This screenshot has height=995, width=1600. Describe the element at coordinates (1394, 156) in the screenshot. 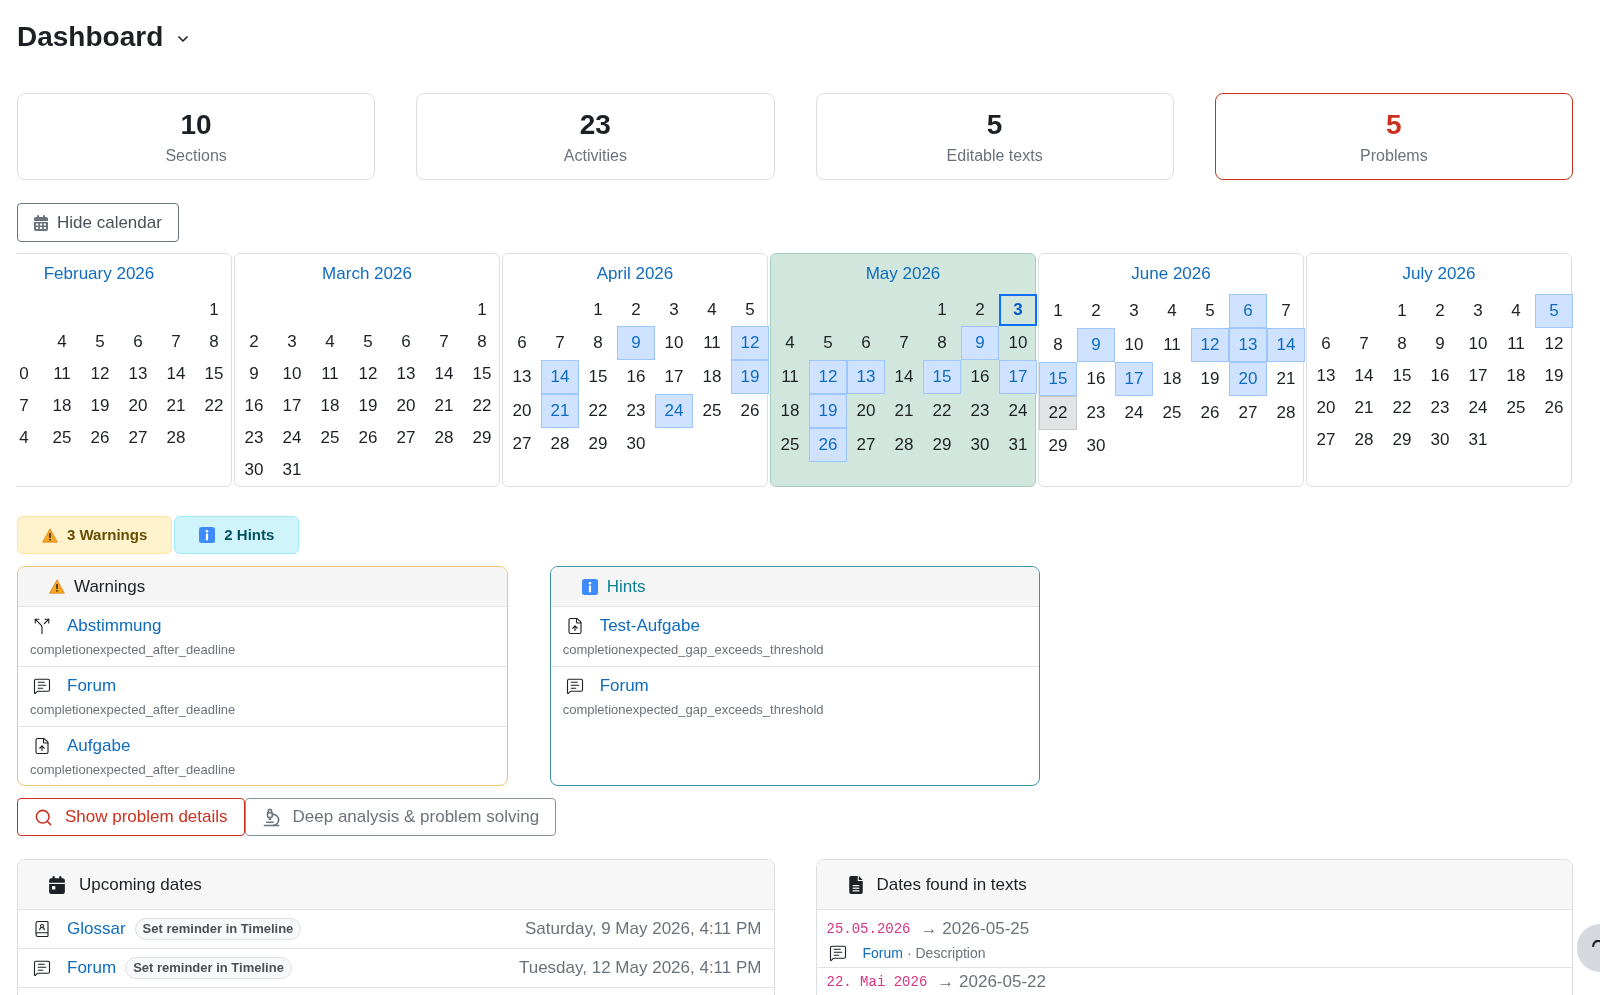

I see `stat-label: Problems` at that location.